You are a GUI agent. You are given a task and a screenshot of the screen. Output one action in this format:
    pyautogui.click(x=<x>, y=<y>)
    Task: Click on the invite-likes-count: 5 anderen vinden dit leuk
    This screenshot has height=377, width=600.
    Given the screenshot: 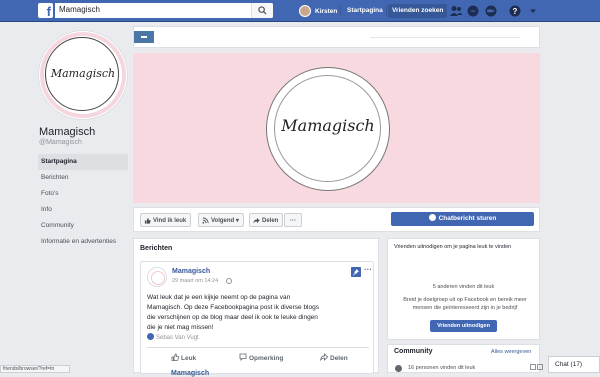 What is the action you would take?
    pyautogui.click(x=463, y=287)
    